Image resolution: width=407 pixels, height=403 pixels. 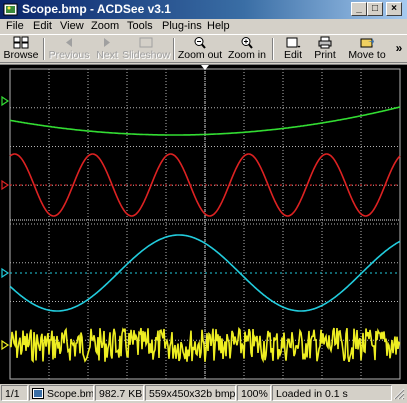 I want to click on menu-help: Help, so click(x=218, y=26).